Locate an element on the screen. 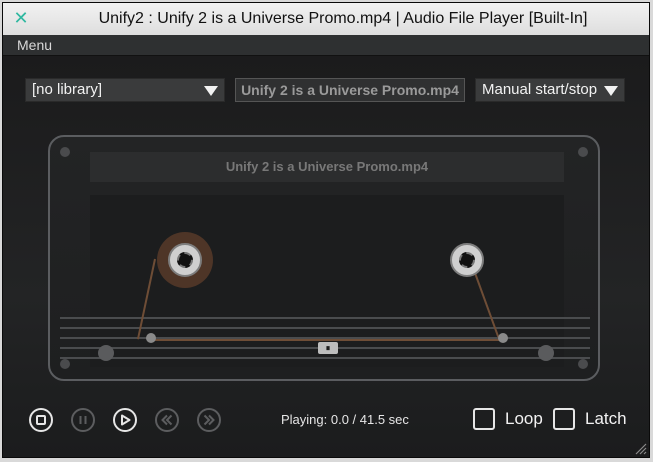  rewind-button is located at coordinates (167, 420).